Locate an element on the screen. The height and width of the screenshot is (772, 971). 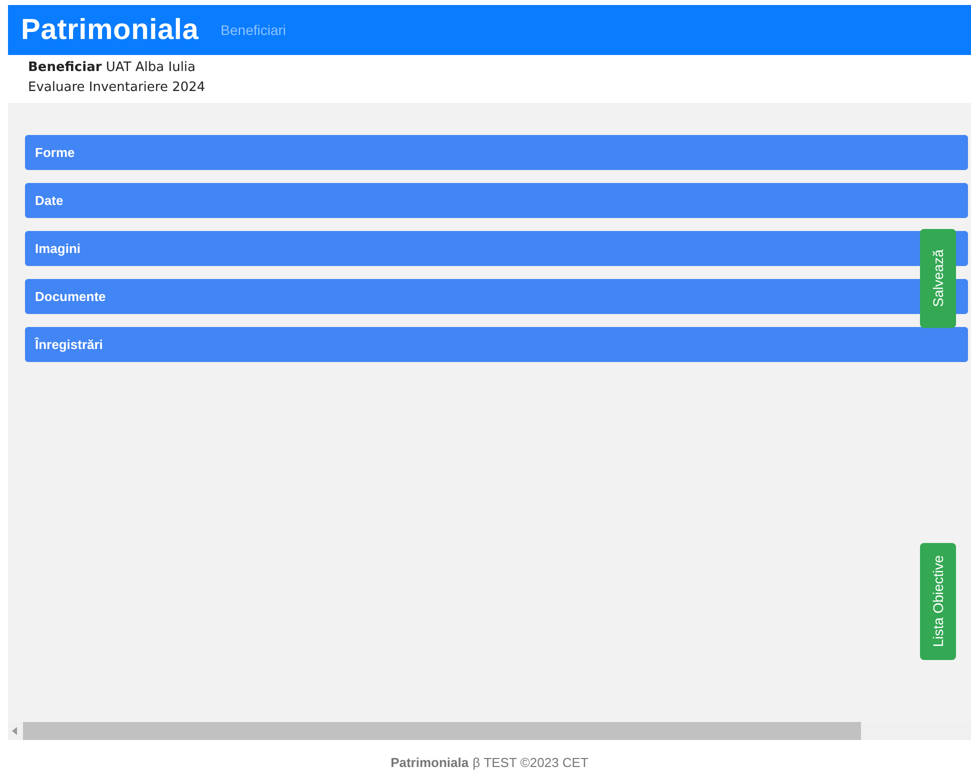
brand-logo: Patrimoniala is located at coordinates (110, 30).